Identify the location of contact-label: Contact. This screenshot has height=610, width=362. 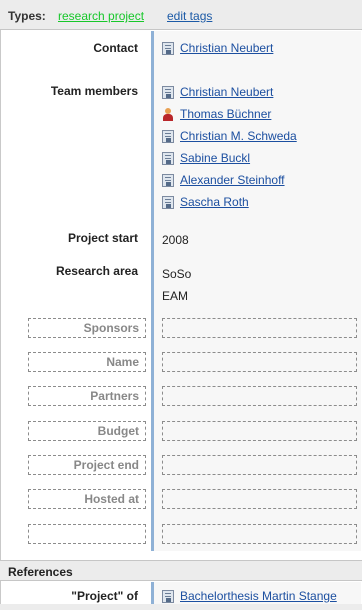
(115, 48).